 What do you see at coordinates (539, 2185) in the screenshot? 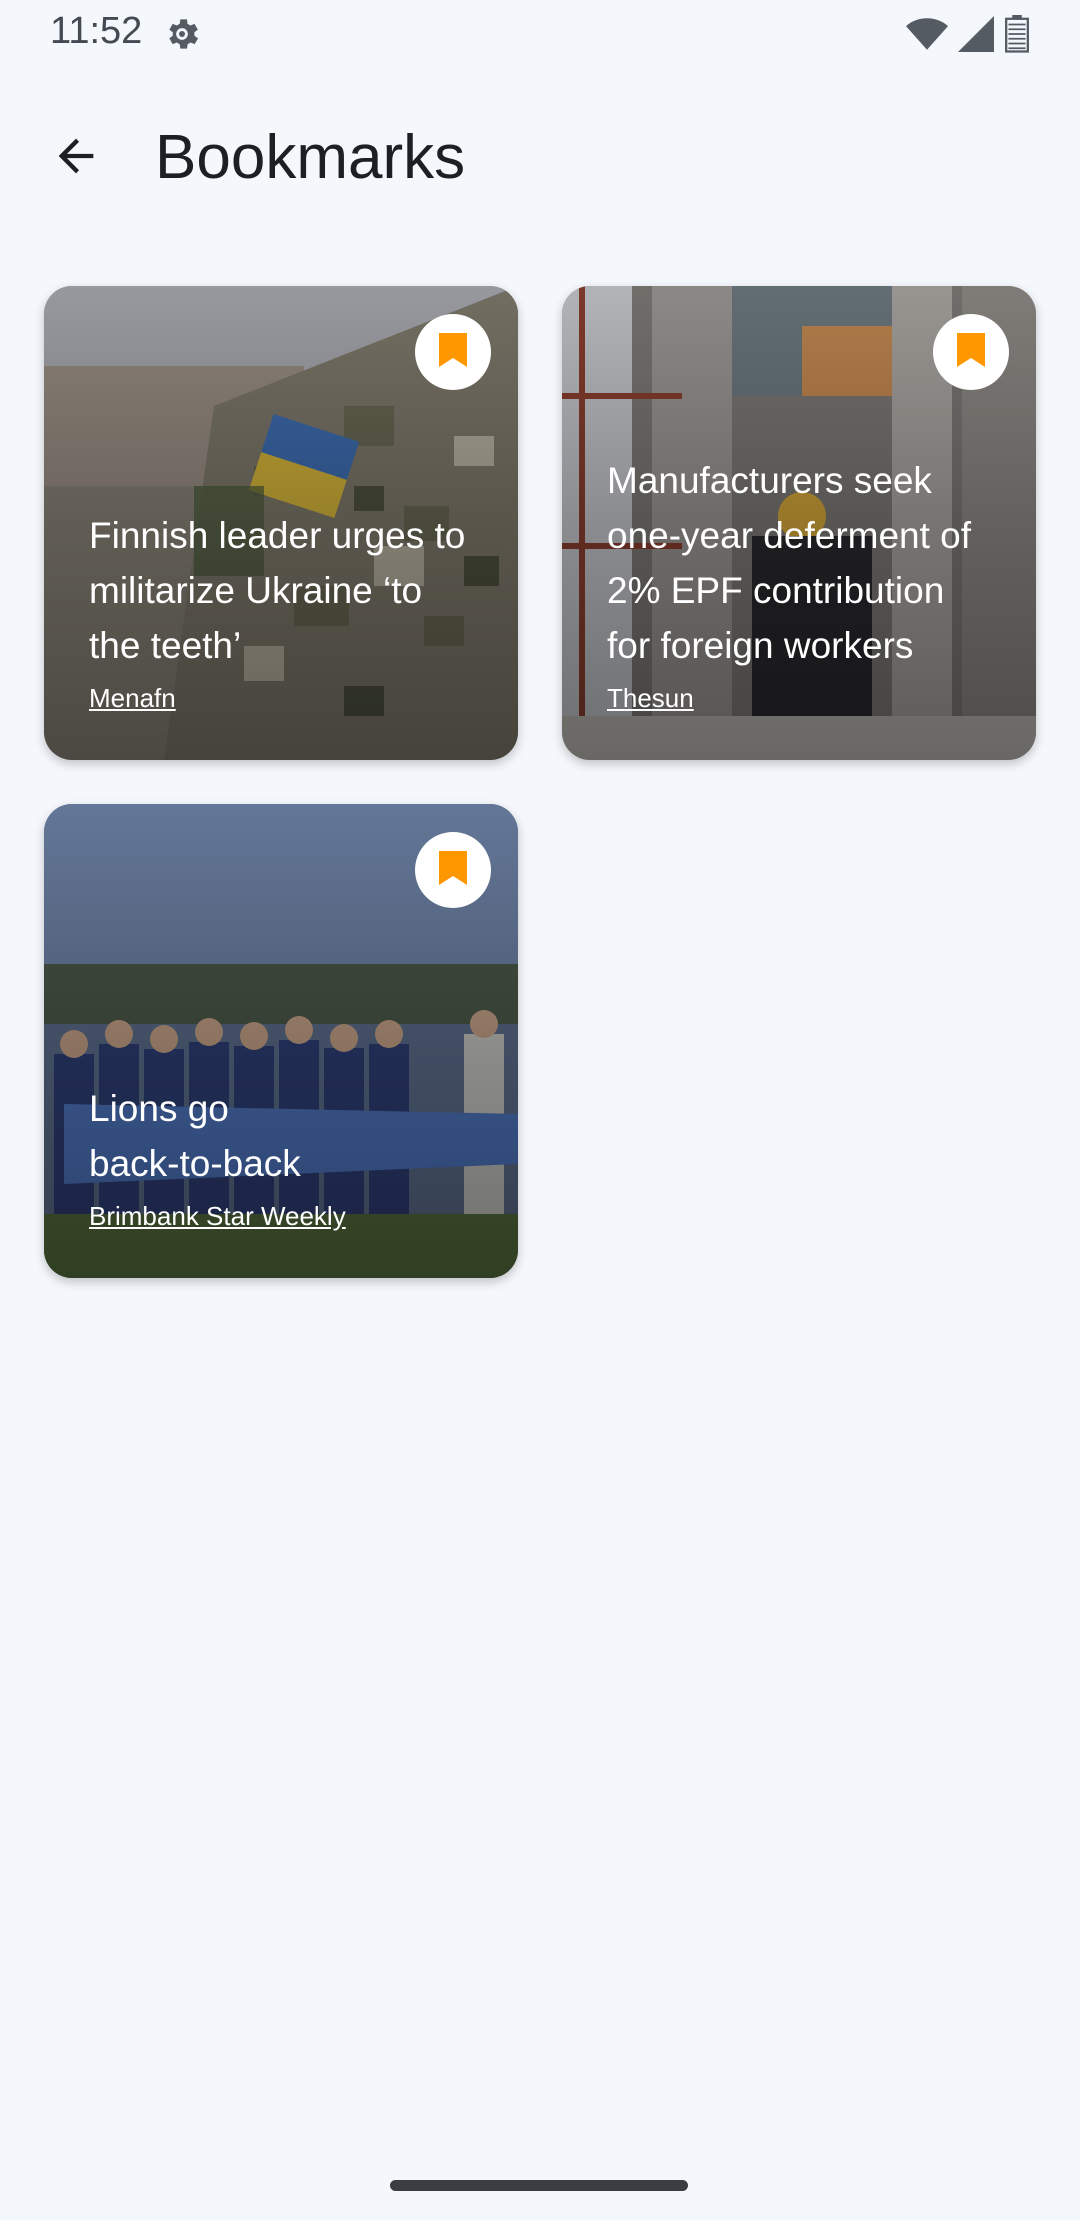
I see `home-indicator` at bounding box center [539, 2185].